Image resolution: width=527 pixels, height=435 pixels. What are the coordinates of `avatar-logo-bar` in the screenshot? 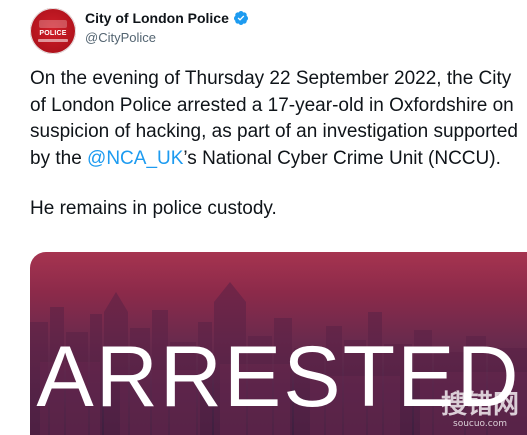 It's located at (53, 40).